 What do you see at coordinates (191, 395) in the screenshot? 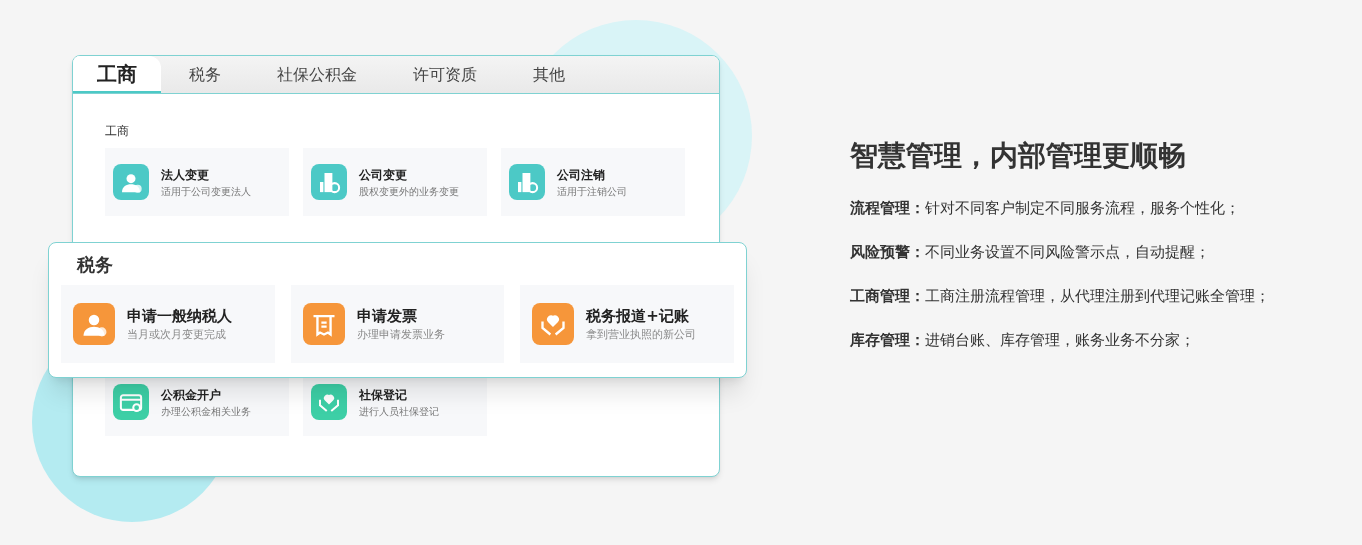
I see `service-title: 公积金开户` at bounding box center [191, 395].